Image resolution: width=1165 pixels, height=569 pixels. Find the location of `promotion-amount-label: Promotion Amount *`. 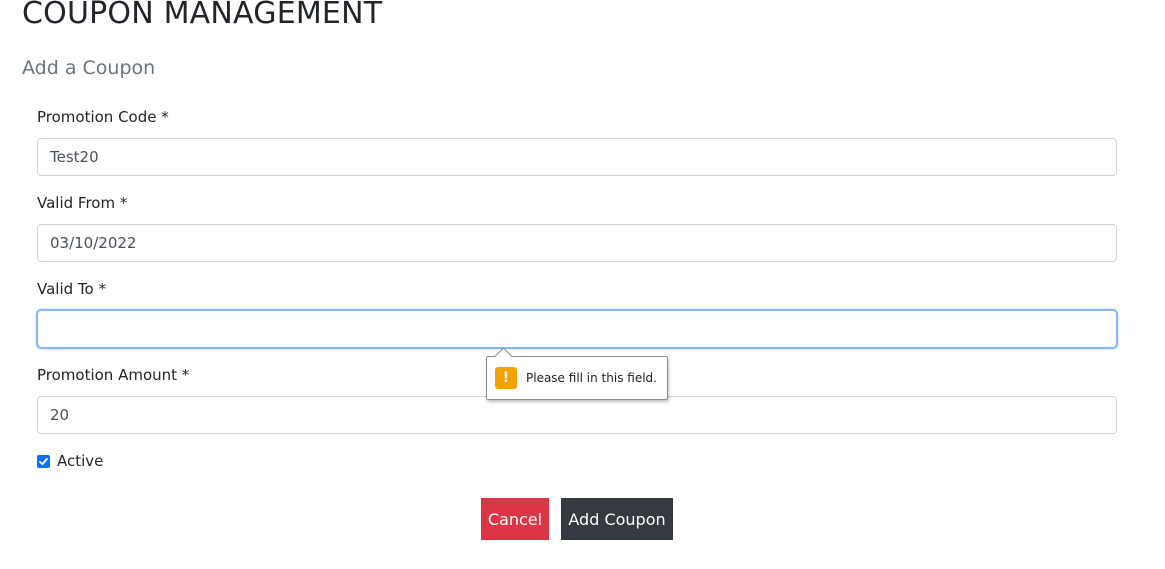

promotion-amount-label: Promotion Amount * is located at coordinates (113, 375).